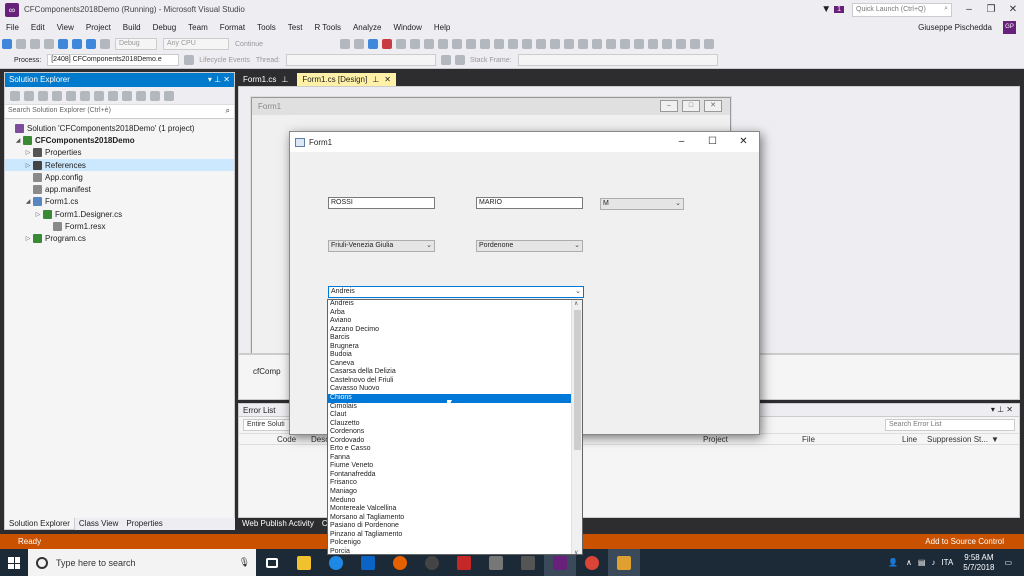 The width and height of the screenshot is (1024, 576). Describe the element at coordinates (712, 142) in the screenshot. I see `form-maximize-button: ☐` at that location.